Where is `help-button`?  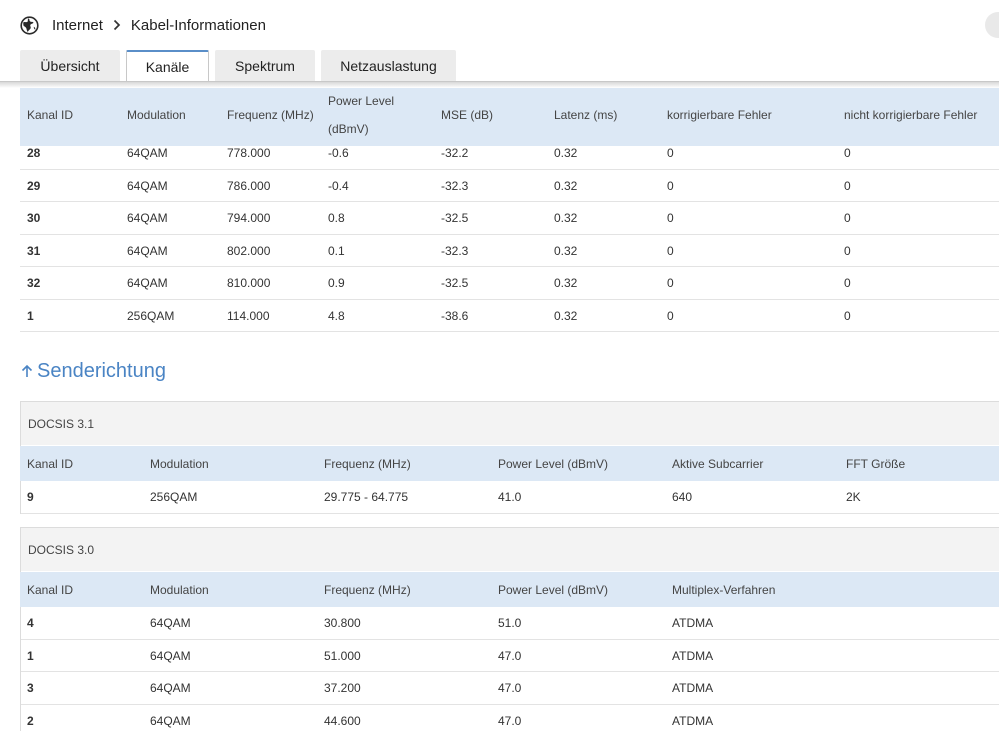 help-button is located at coordinates (992, 25).